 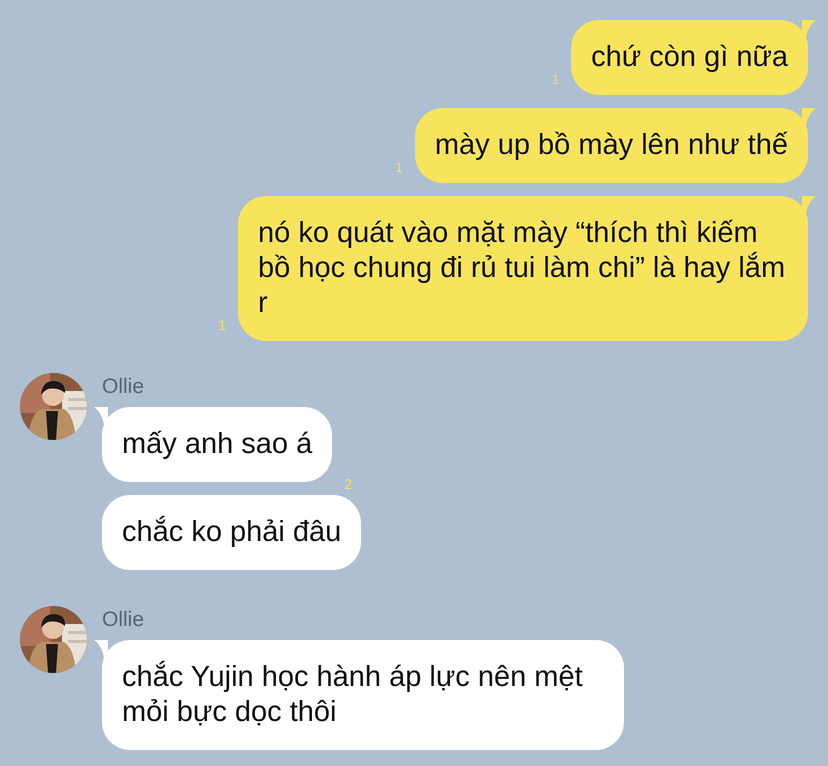 What do you see at coordinates (348, 484) in the screenshot?
I see `read-count: 2` at bounding box center [348, 484].